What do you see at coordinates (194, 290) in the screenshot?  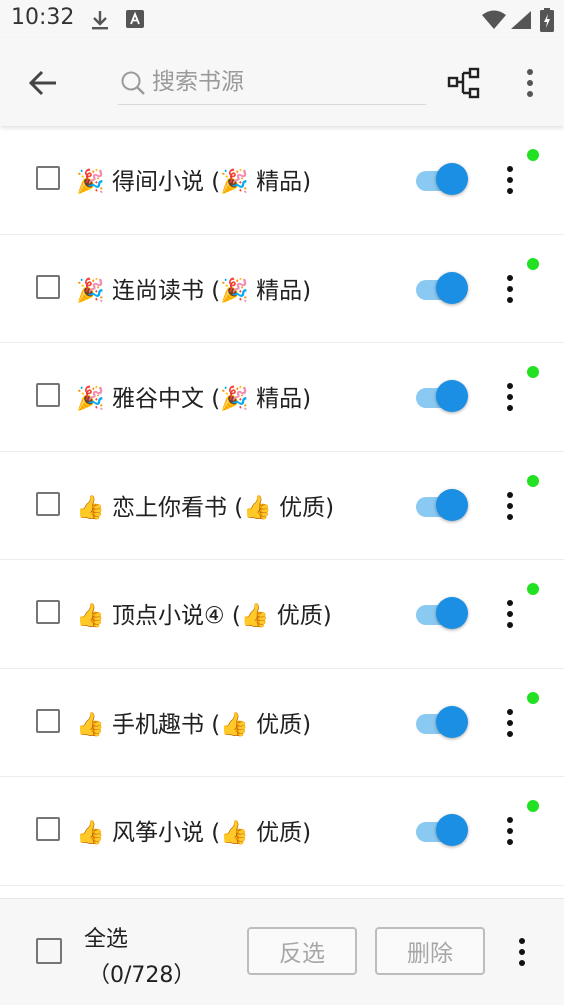 I see `source-name: 🎉 连尚读书 (🎉 精品)` at bounding box center [194, 290].